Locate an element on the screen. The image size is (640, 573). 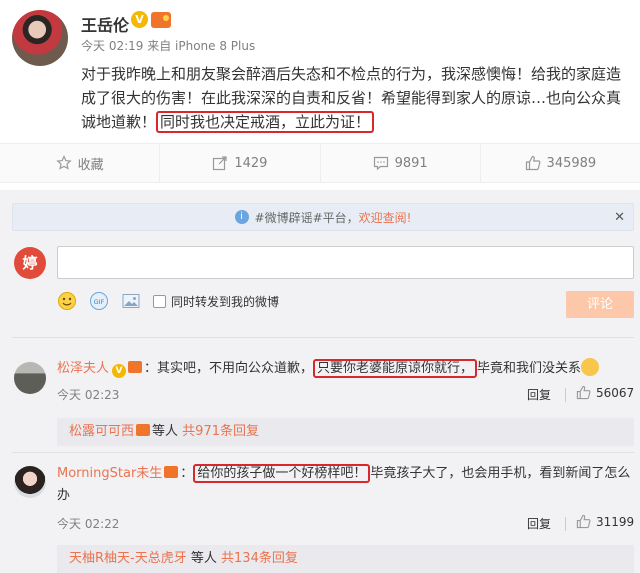
favorite-label: 收藏 is located at coordinates (90, 165).